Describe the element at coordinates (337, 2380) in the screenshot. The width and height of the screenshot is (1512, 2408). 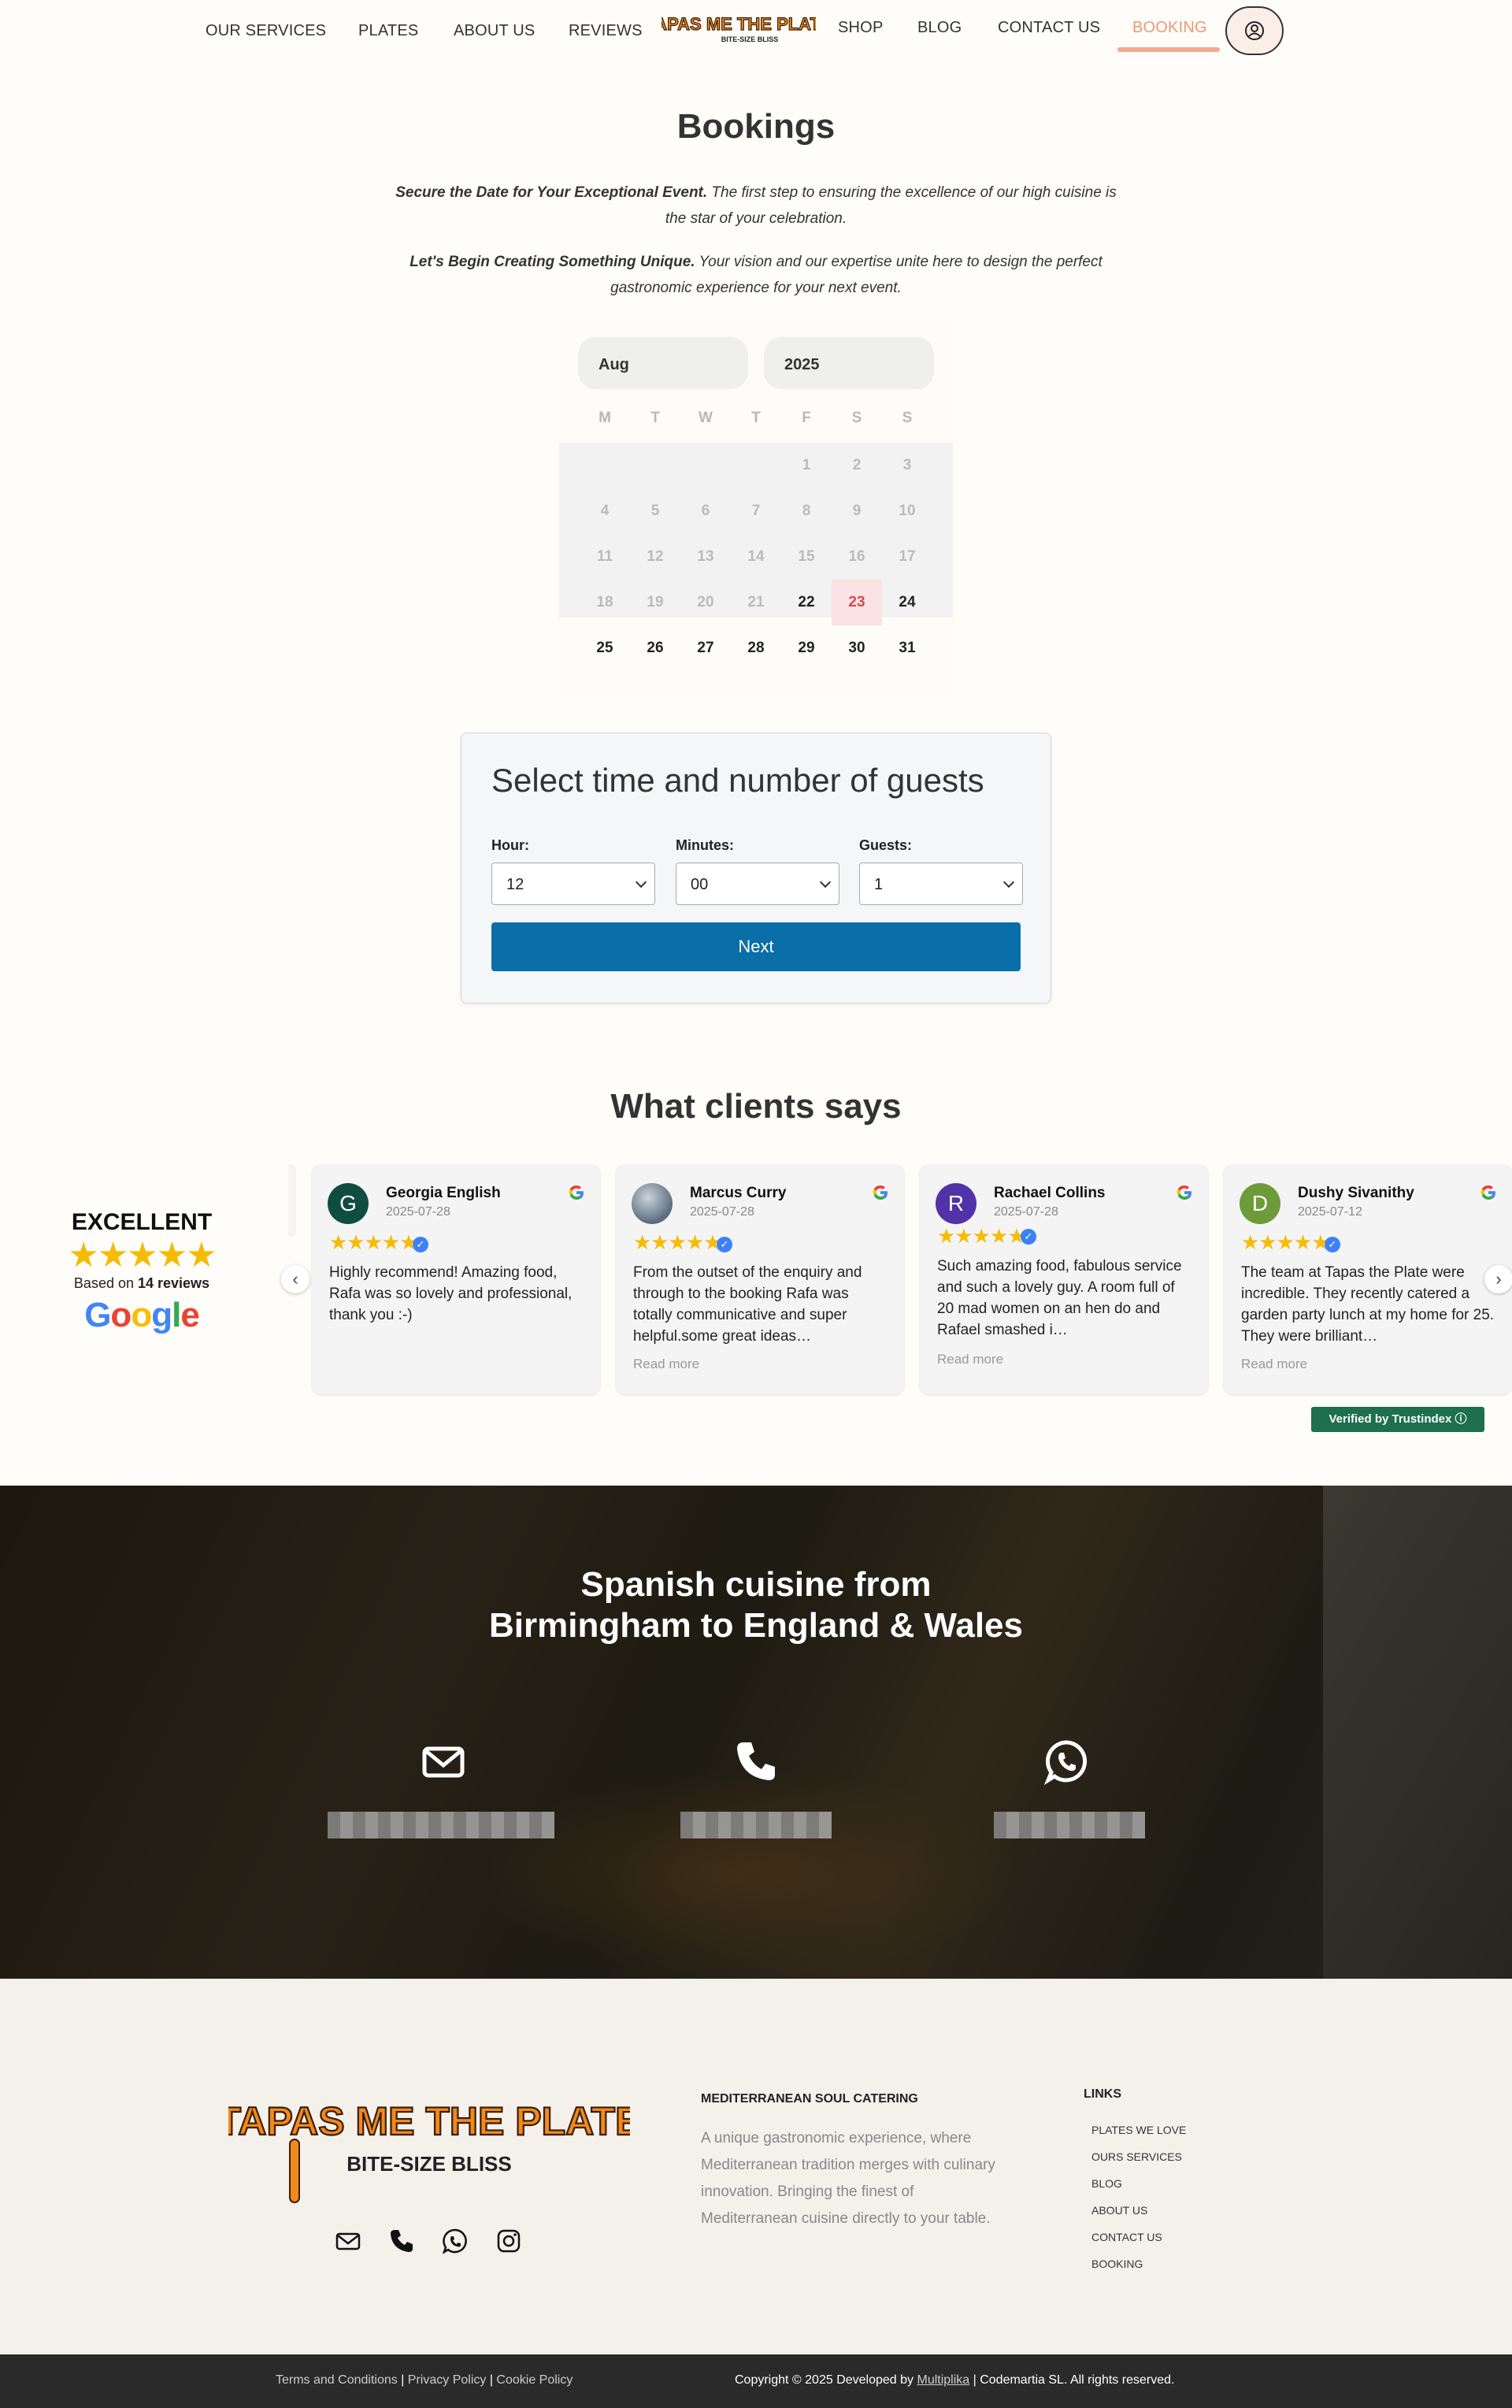
I see `terms-link: Terms and Conditions` at that location.